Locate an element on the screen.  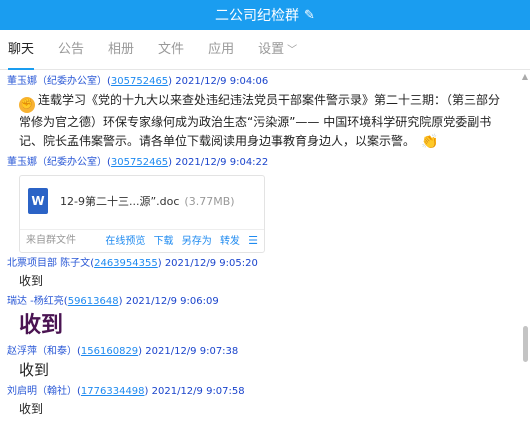
message-time: 2021/12/9 9:07:58 is located at coordinates (198, 391).